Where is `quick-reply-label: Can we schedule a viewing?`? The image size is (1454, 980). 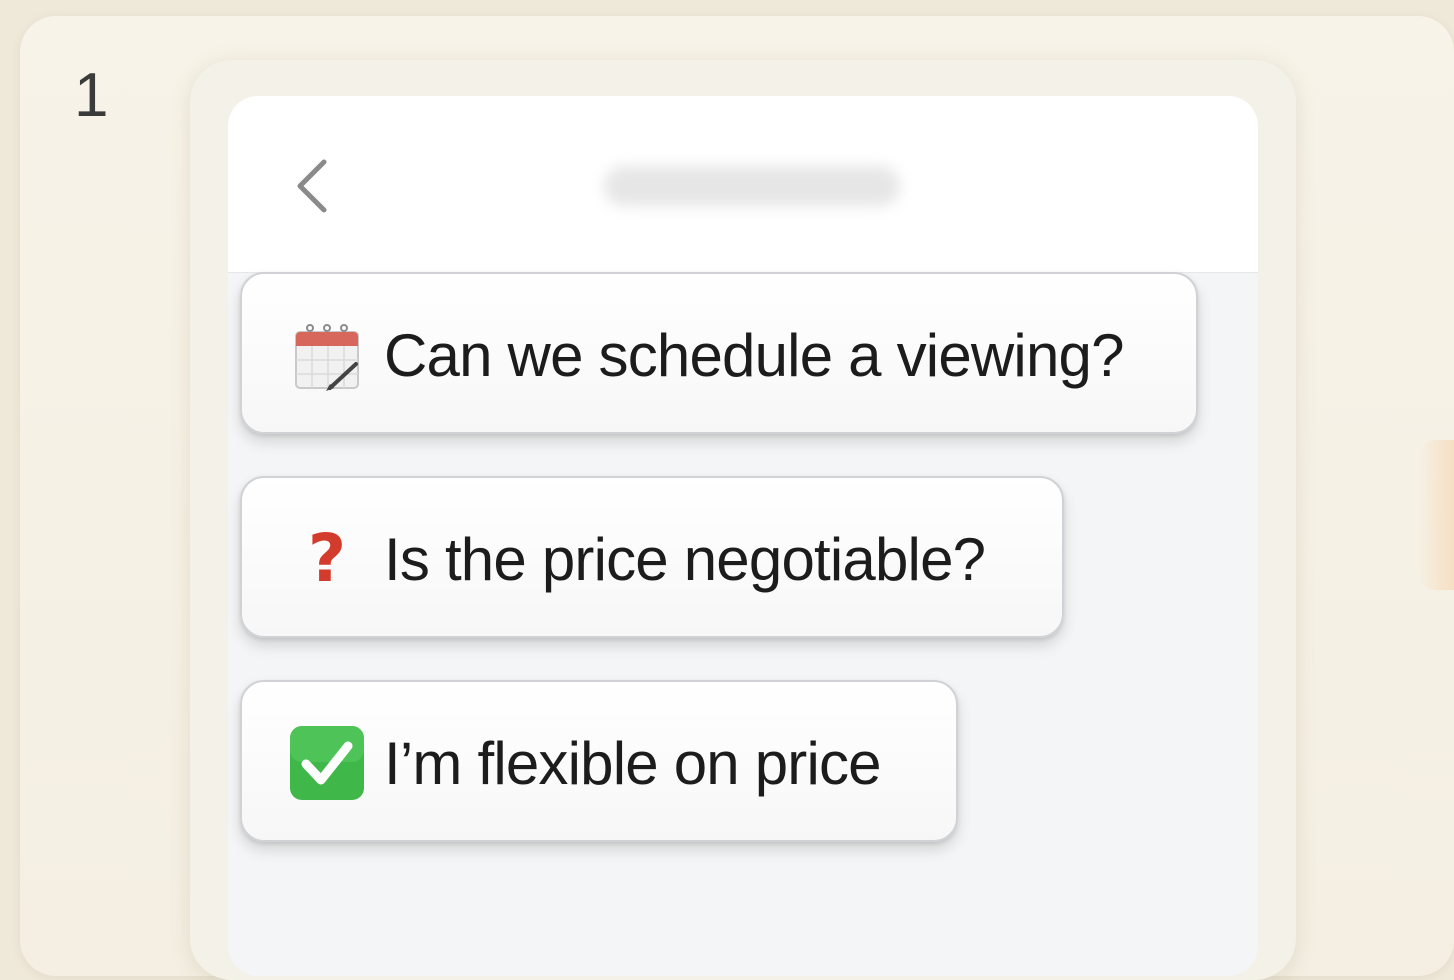
quick-reply-label: Can we schedule a viewing? is located at coordinates (754, 355).